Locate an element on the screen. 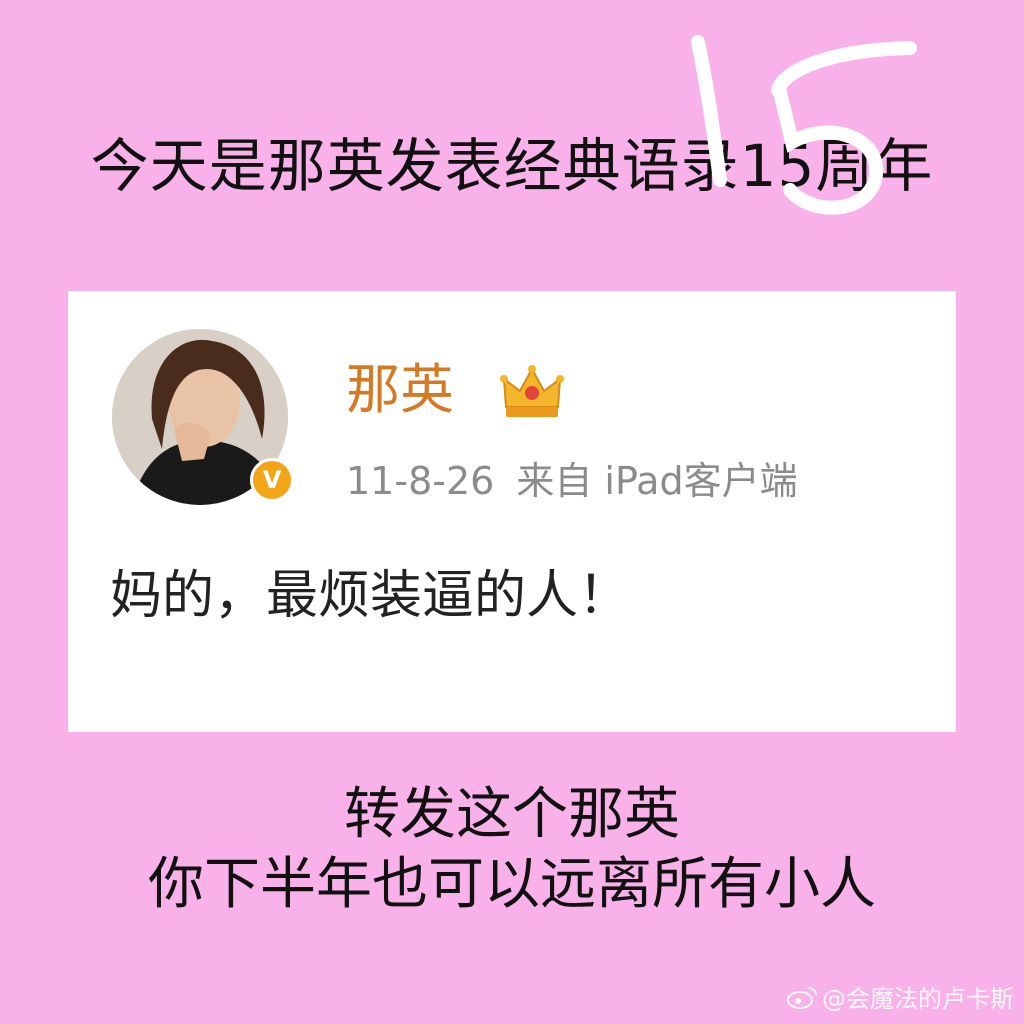 The width and height of the screenshot is (1024, 1024). watermark: @会魔法的卢卡斯 is located at coordinates (900, 996).